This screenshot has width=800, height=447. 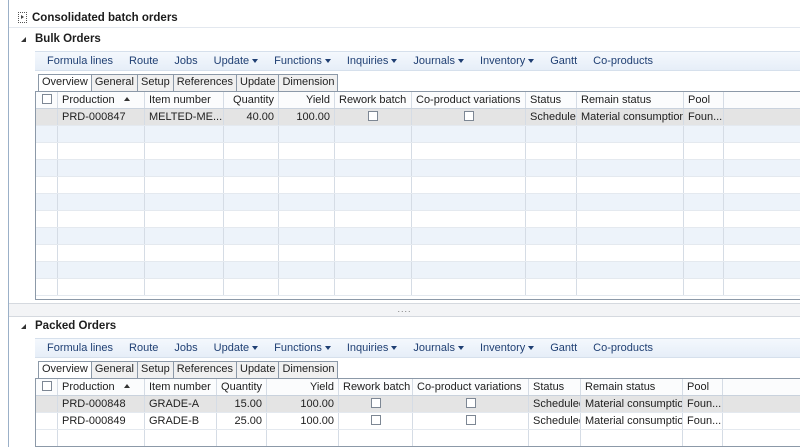 I want to click on cell-item-number: GRADE-B, so click(x=181, y=421).